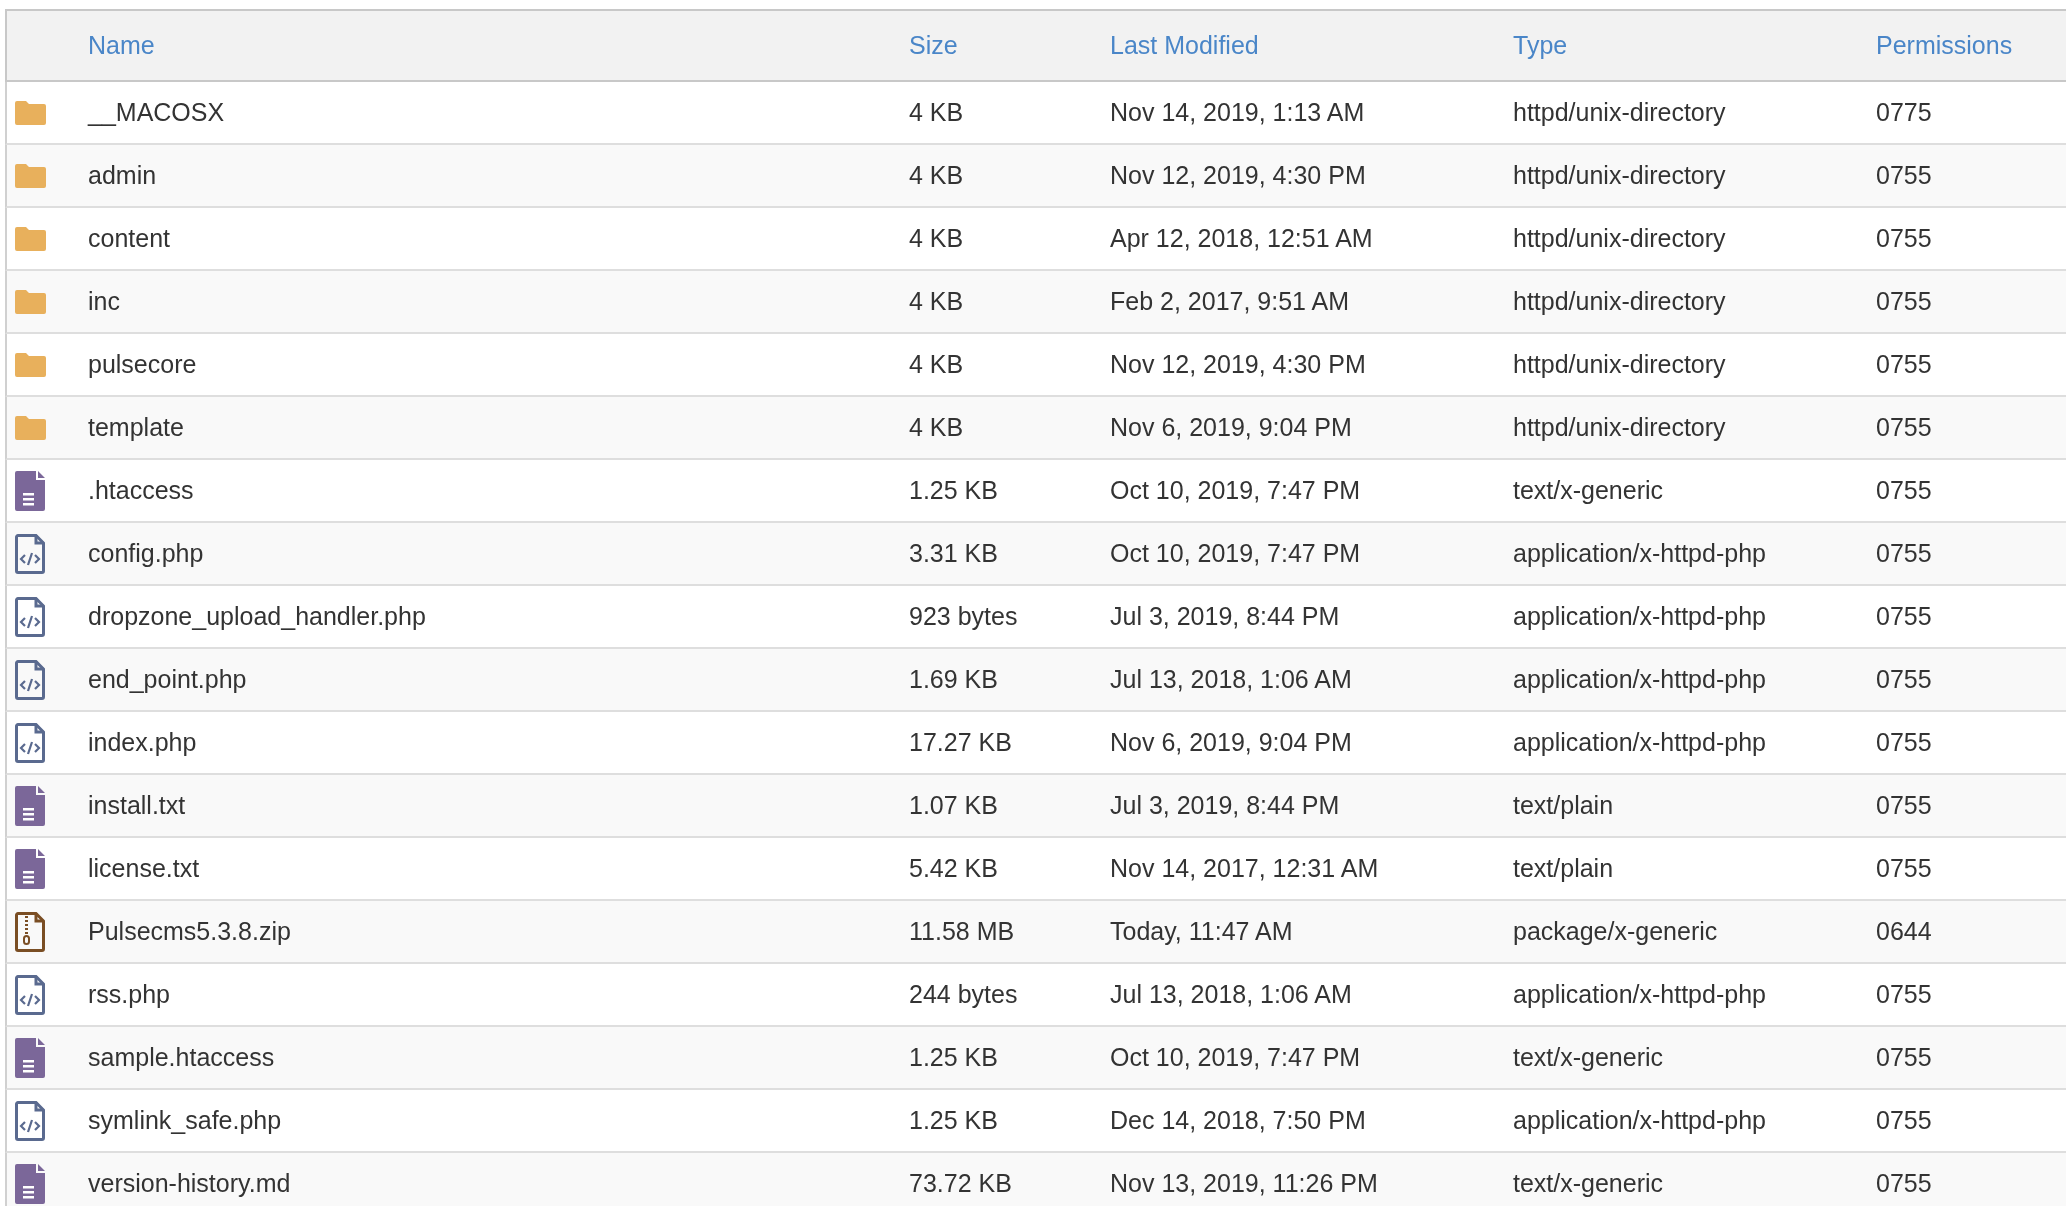  I want to click on modified-date: Dec 14, 2018, 7:50 PM, so click(1238, 1120).